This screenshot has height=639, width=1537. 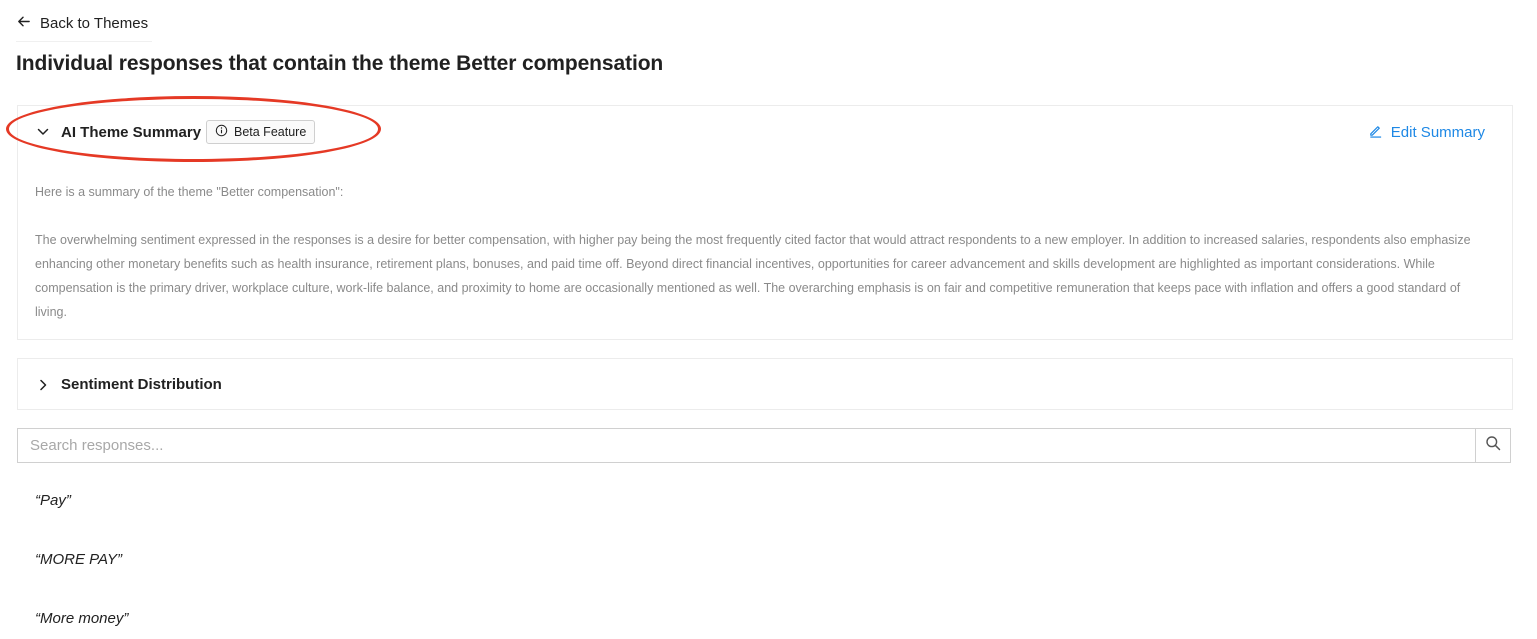 I want to click on search-icon, so click(x=1493, y=445).